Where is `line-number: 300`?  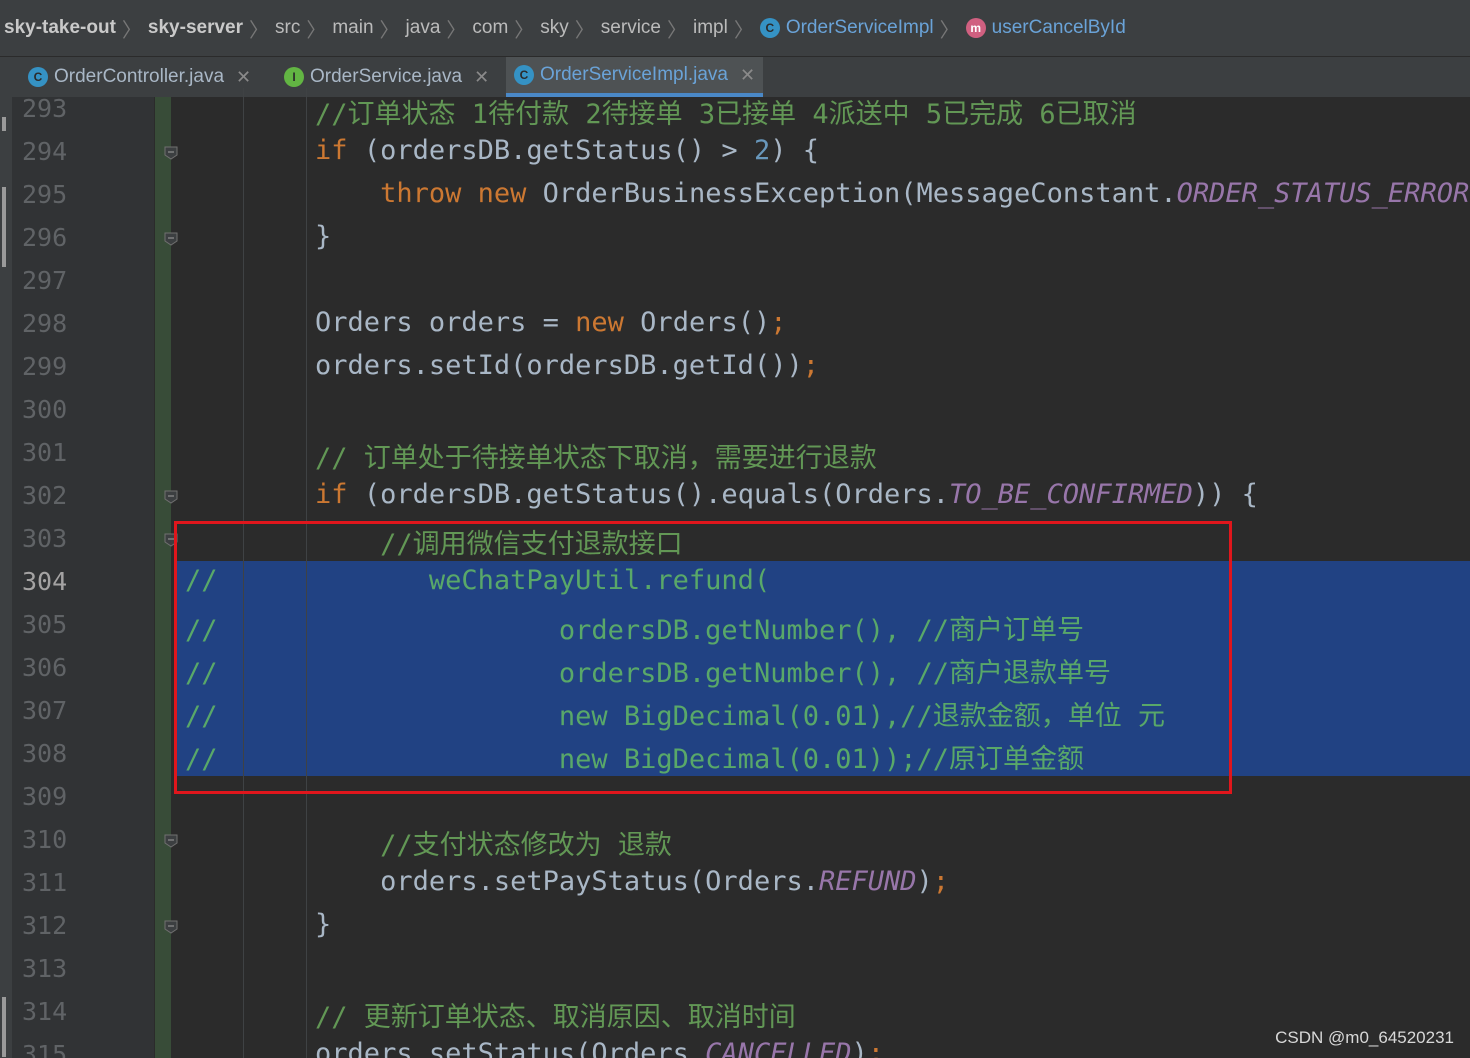
line-number: 300 is located at coordinates (45, 409).